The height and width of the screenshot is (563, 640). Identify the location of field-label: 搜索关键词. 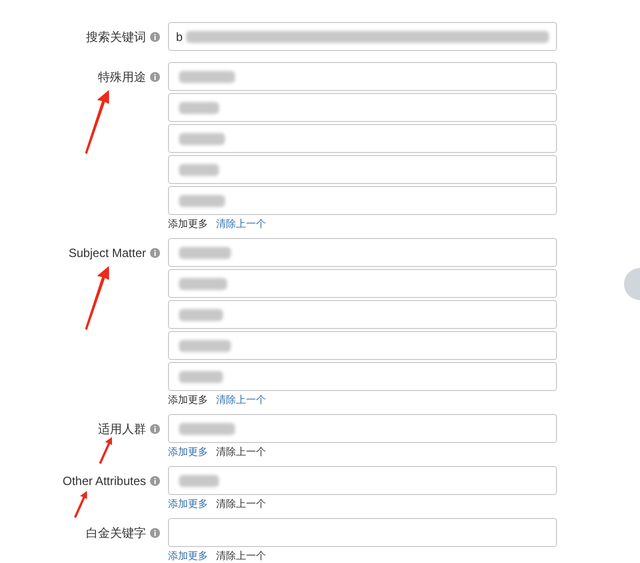
(116, 37).